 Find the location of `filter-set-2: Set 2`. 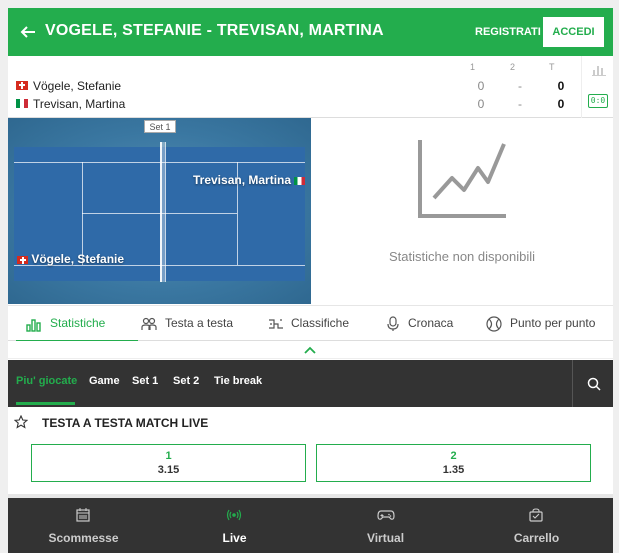

filter-set-2: Set 2 is located at coordinates (186, 381).